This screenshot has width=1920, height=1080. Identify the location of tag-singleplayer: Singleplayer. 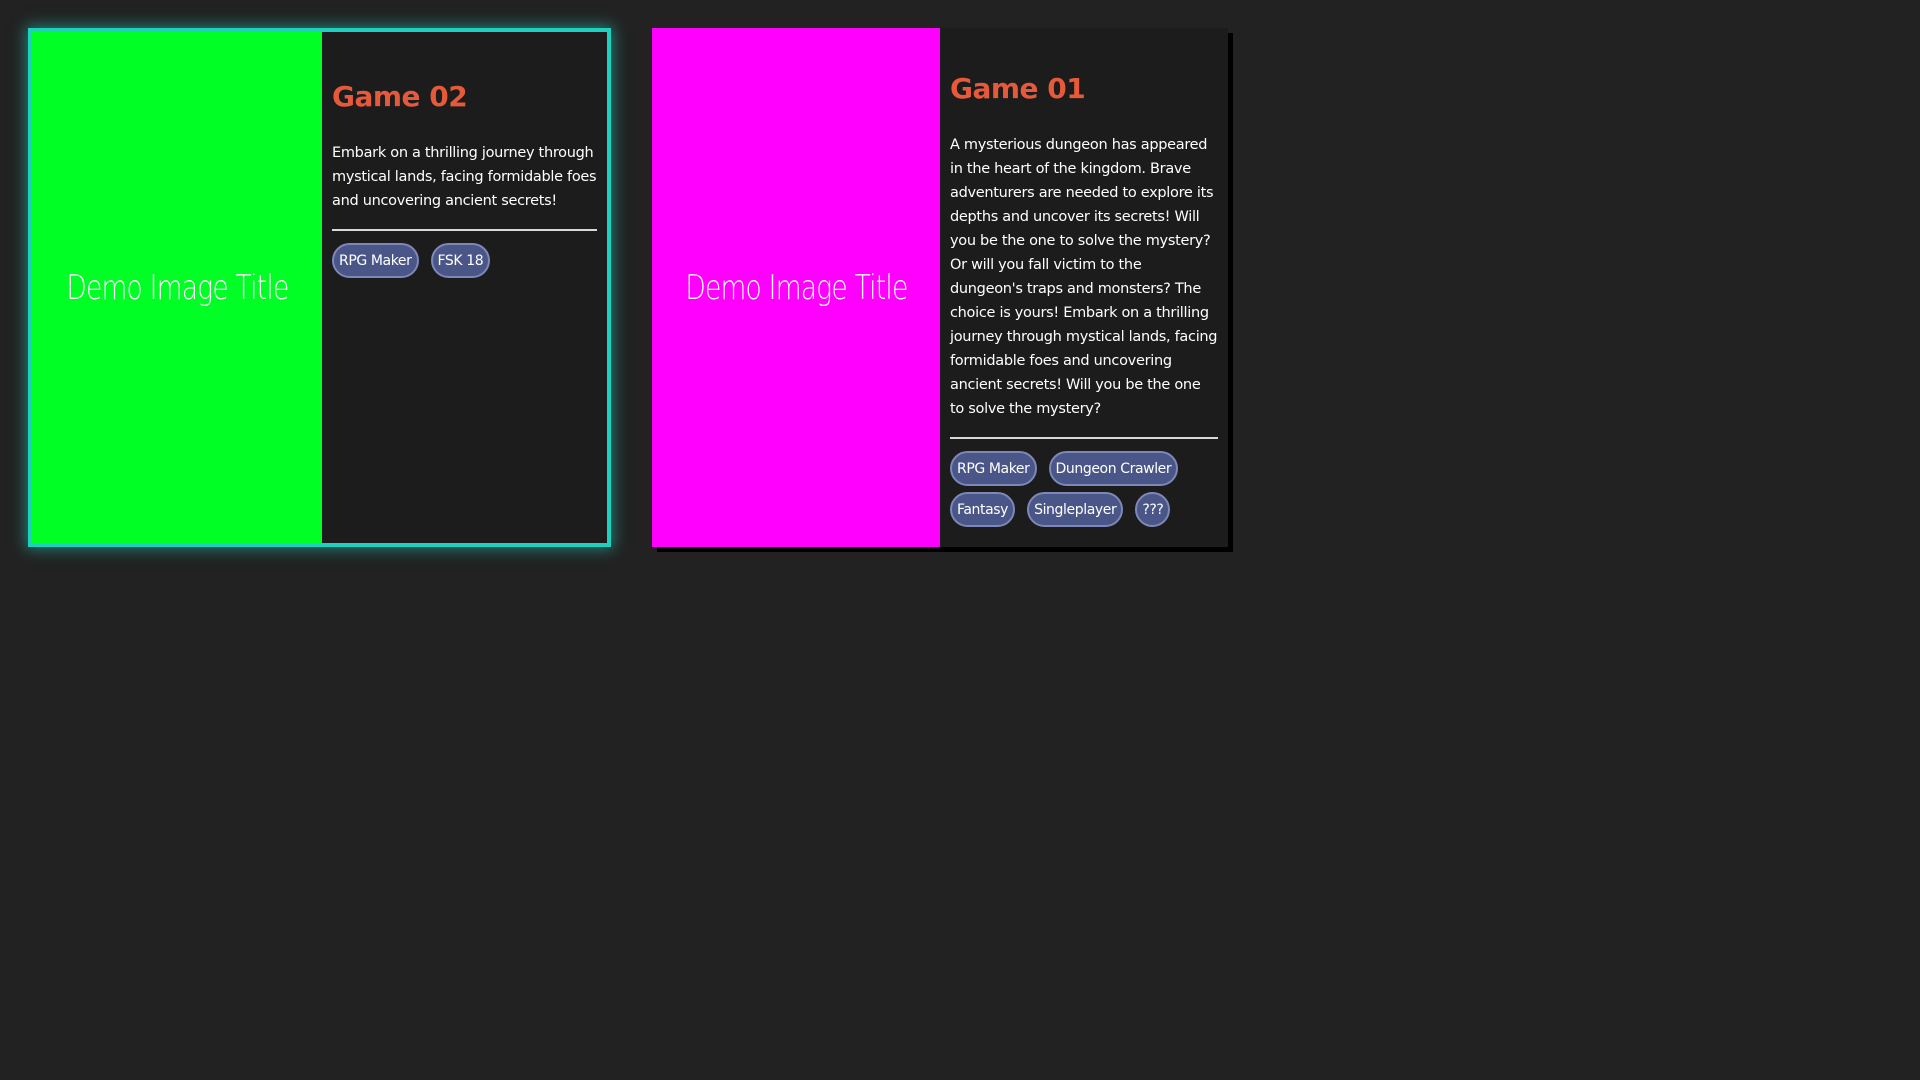
(1075, 509).